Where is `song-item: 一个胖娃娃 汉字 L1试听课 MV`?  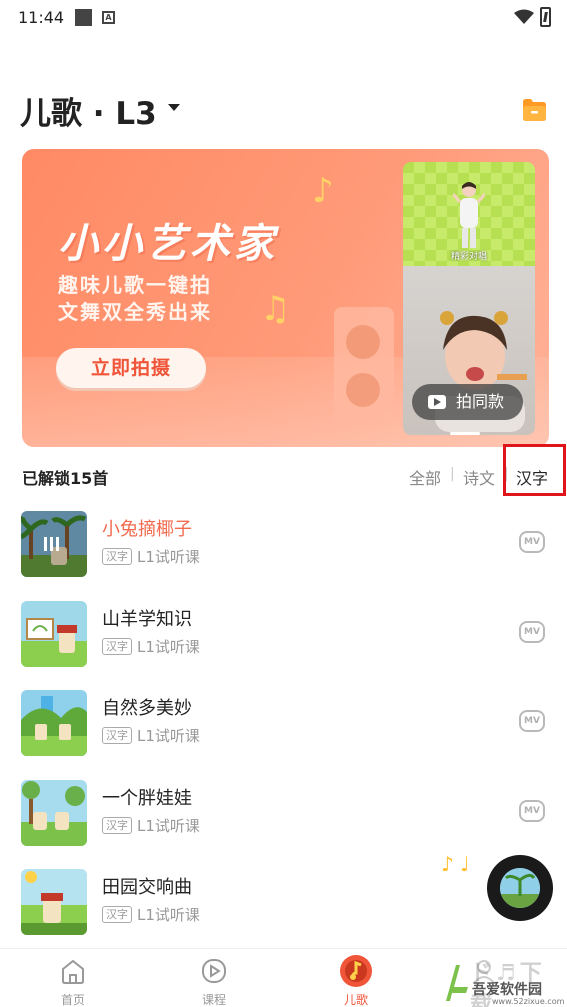 song-item: 一个胖娃娃 汉字 L1试听课 MV is located at coordinates (283, 820).